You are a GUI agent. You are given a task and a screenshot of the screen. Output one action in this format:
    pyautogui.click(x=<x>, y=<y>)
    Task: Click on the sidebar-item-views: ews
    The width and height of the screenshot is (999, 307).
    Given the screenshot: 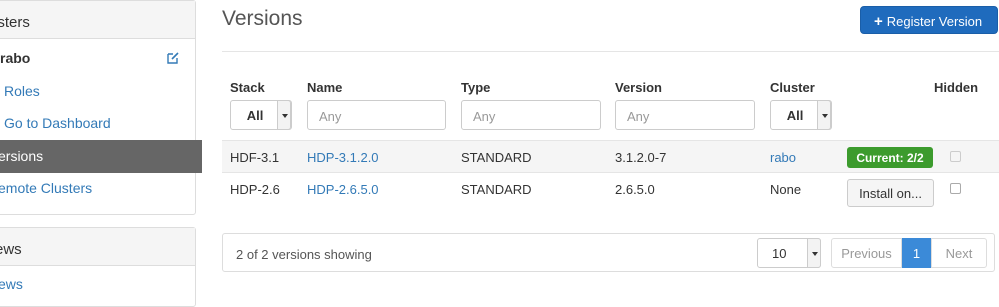 What is the action you would take?
    pyautogui.click(x=101, y=284)
    